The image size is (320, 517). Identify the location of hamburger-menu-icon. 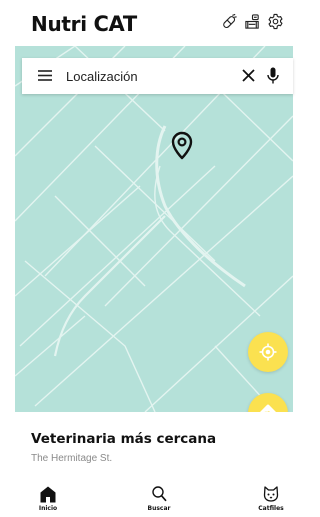
(45, 75).